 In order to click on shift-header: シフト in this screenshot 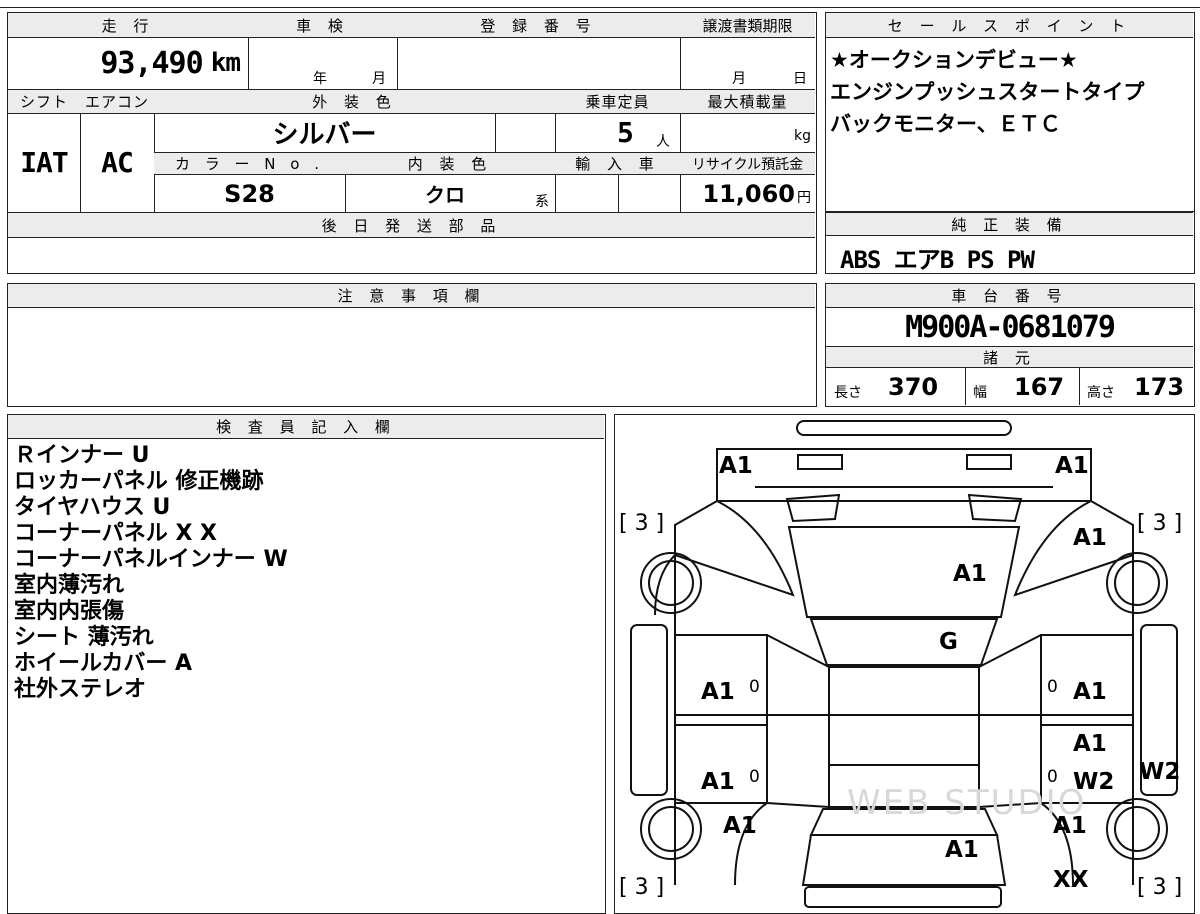, I will do `click(44, 101)`.